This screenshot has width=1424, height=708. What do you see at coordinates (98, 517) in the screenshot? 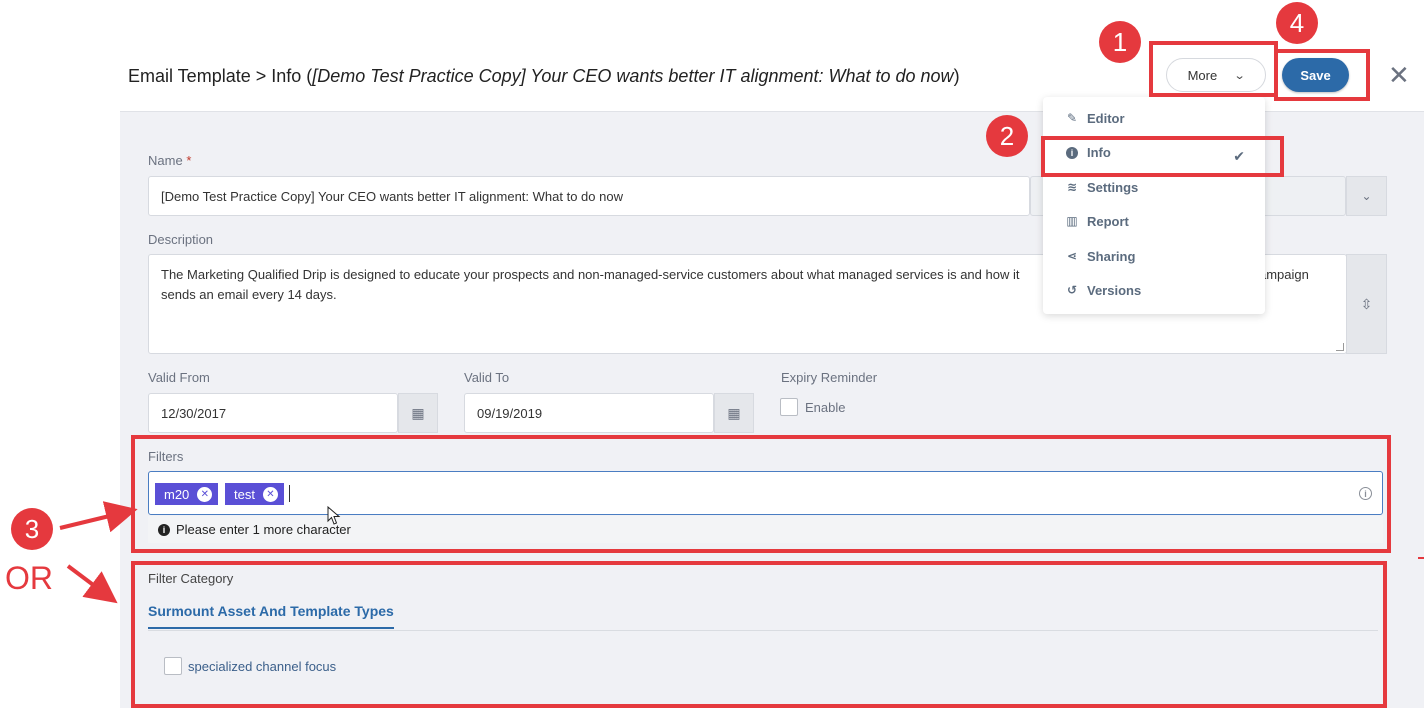
I see `arrow-to-filters` at bounding box center [98, 517].